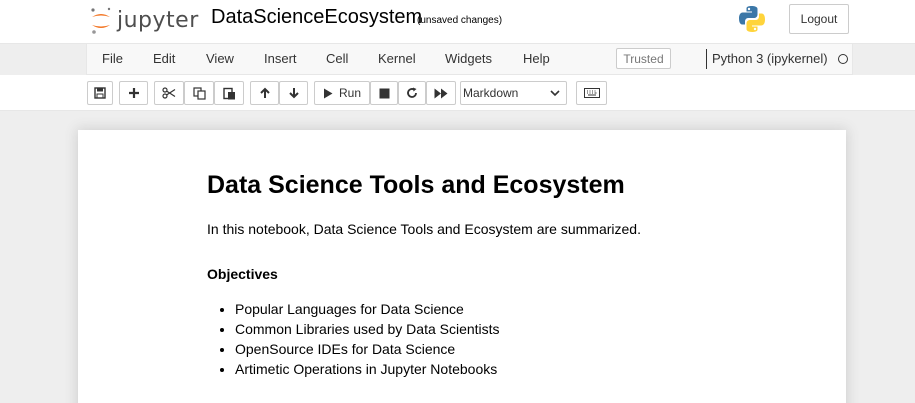 The image size is (915, 403). Describe the element at coordinates (819, 19) in the screenshot. I see `logout-button: Logout` at that location.